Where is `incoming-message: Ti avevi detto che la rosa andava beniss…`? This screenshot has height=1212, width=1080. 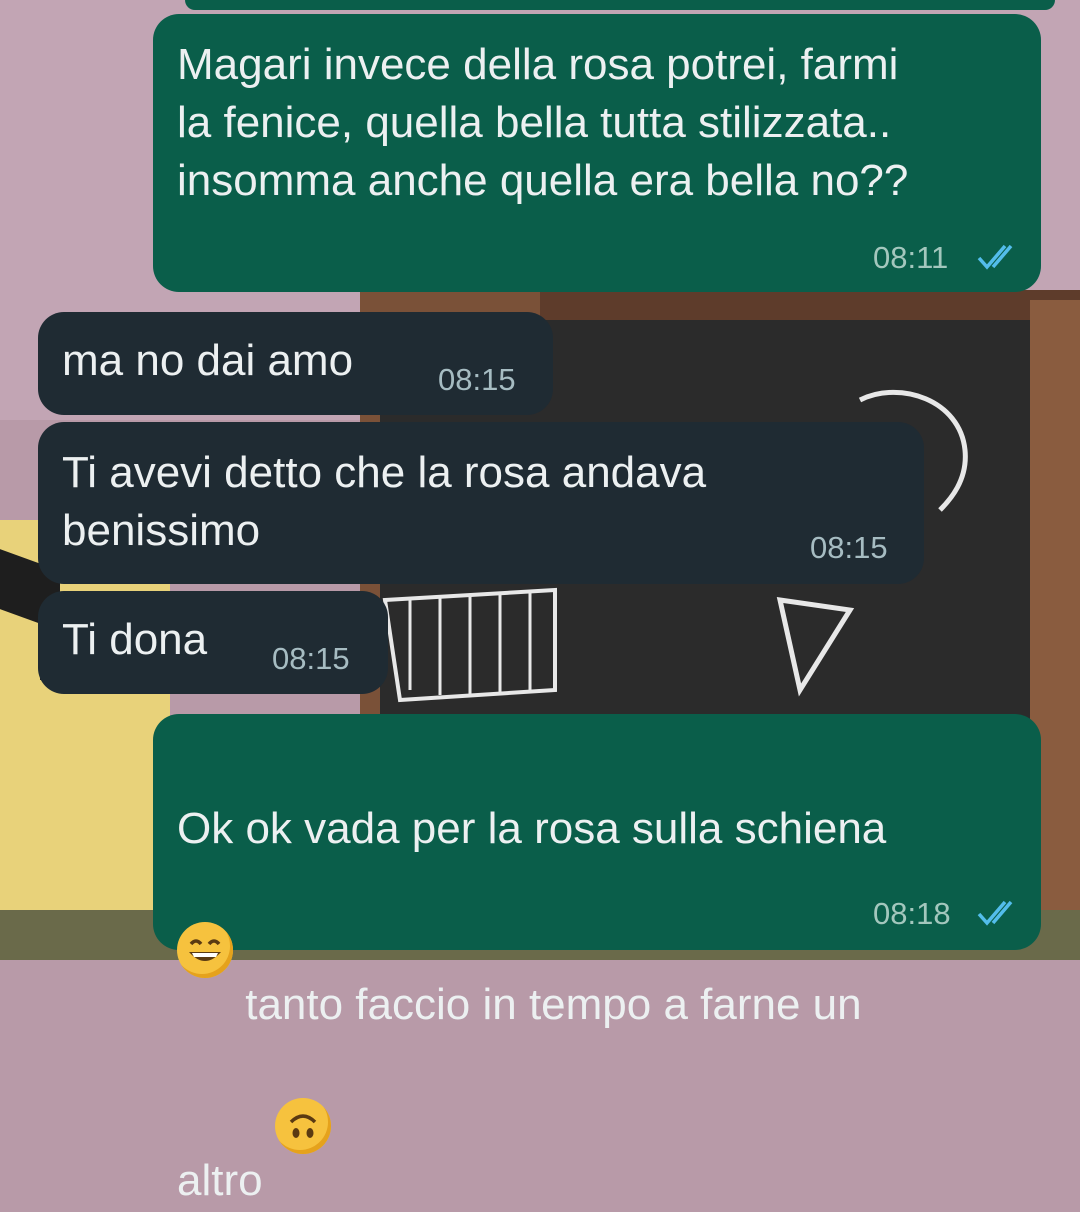
incoming-message: Ti avevi detto che la rosa andava beniss… is located at coordinates (481, 503).